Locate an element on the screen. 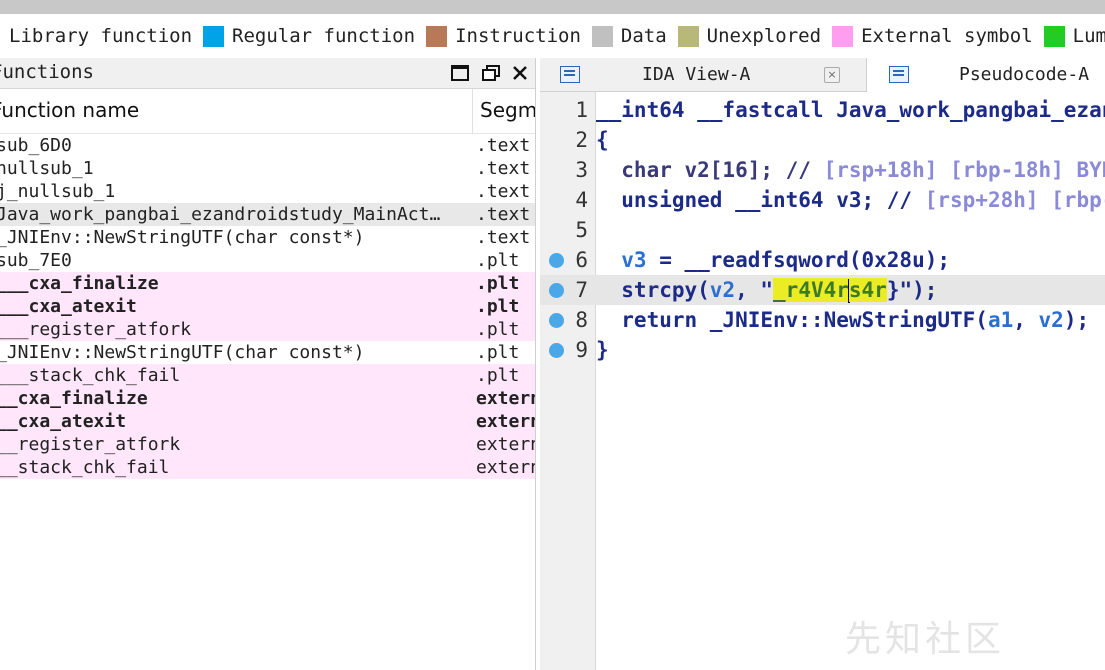  function-row: __cxa_finalize extern is located at coordinates (267, 398).